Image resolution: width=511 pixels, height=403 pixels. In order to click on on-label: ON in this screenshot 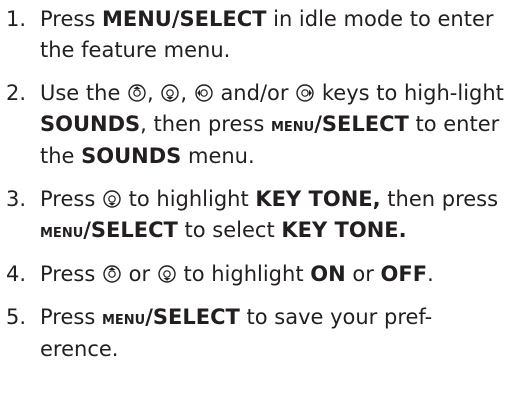, I will do `click(328, 274)`.